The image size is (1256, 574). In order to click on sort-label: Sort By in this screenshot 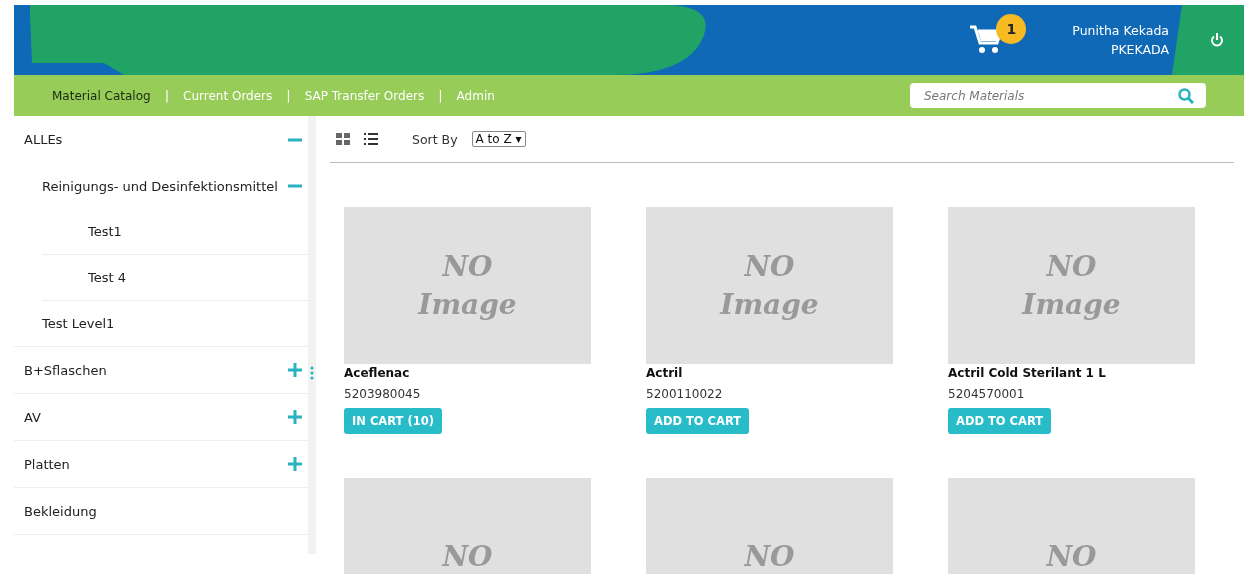, I will do `click(435, 139)`.